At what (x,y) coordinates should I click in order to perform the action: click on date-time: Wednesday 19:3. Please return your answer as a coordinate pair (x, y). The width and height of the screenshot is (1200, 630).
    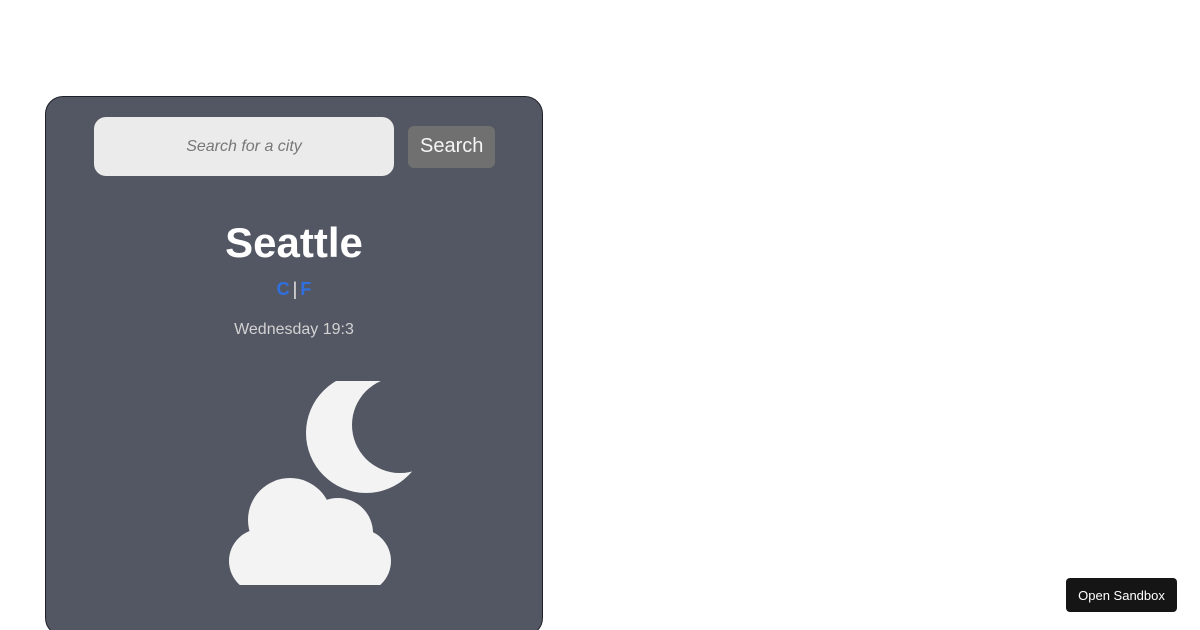
    Looking at the image, I should click on (294, 329).